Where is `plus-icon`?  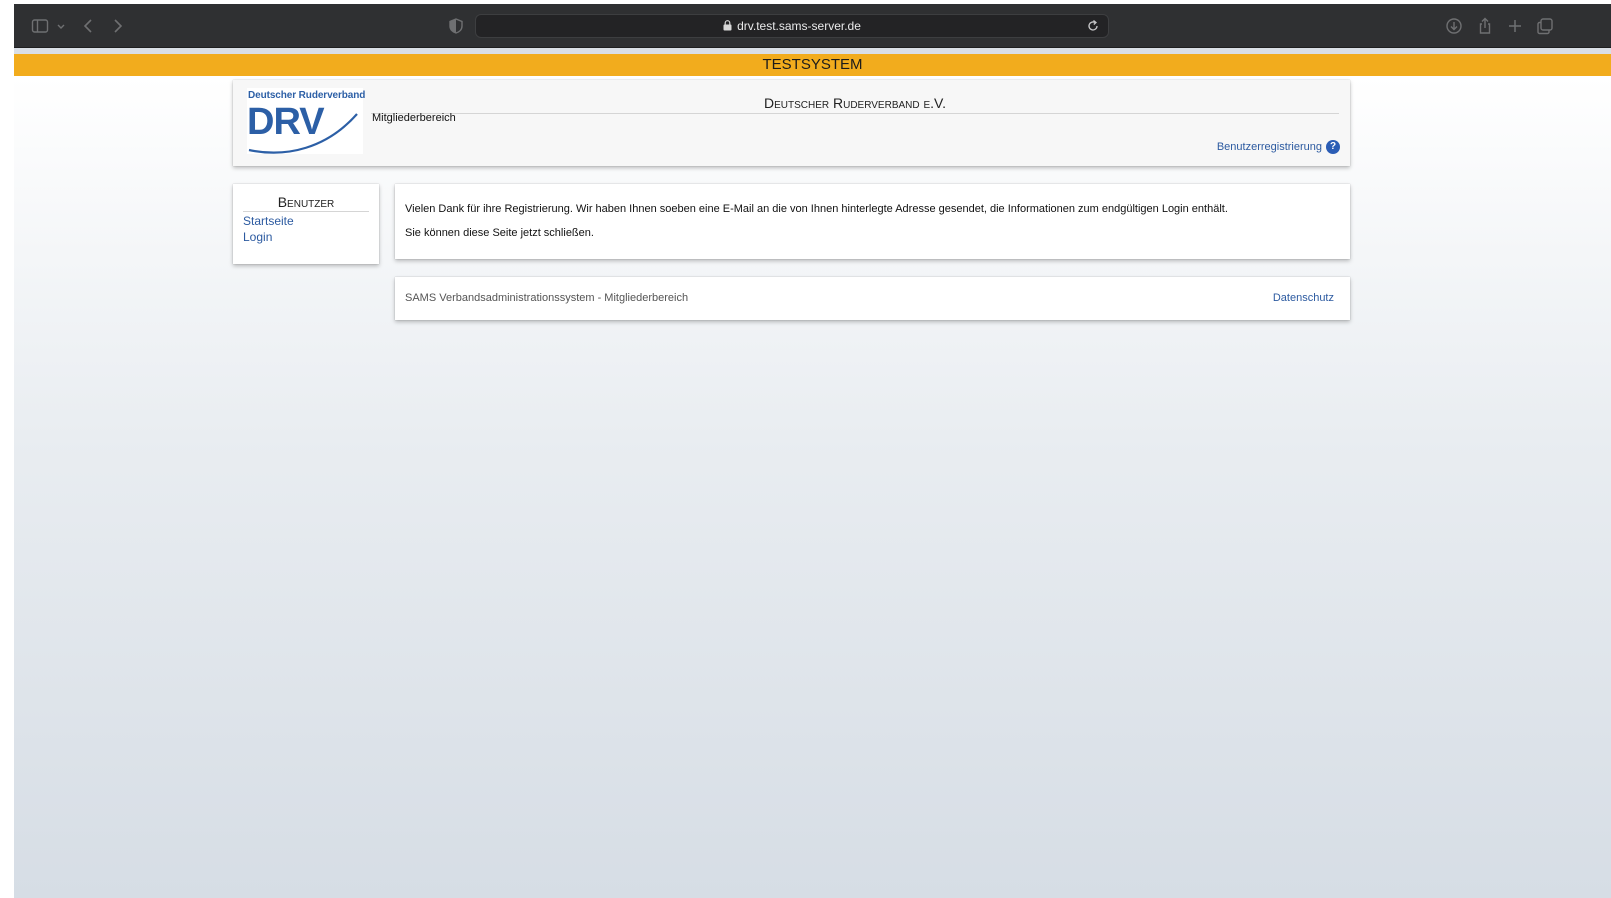 plus-icon is located at coordinates (1515, 26).